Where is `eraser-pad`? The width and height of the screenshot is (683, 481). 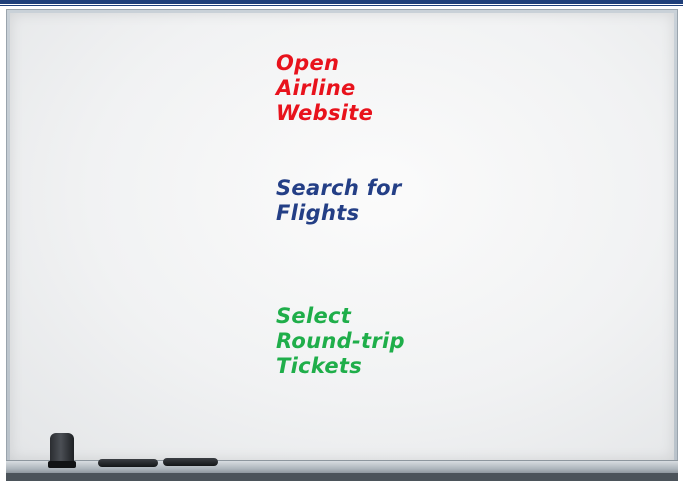
eraser-pad is located at coordinates (62, 464).